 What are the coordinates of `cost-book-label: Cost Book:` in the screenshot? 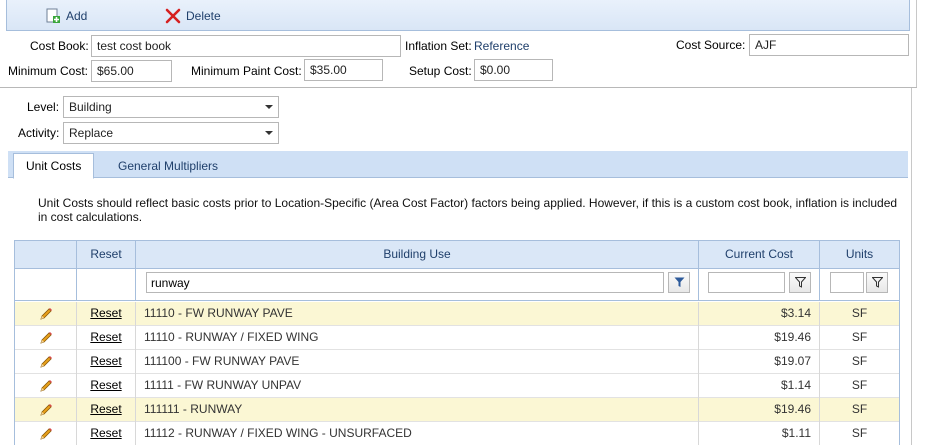 It's located at (59, 46).